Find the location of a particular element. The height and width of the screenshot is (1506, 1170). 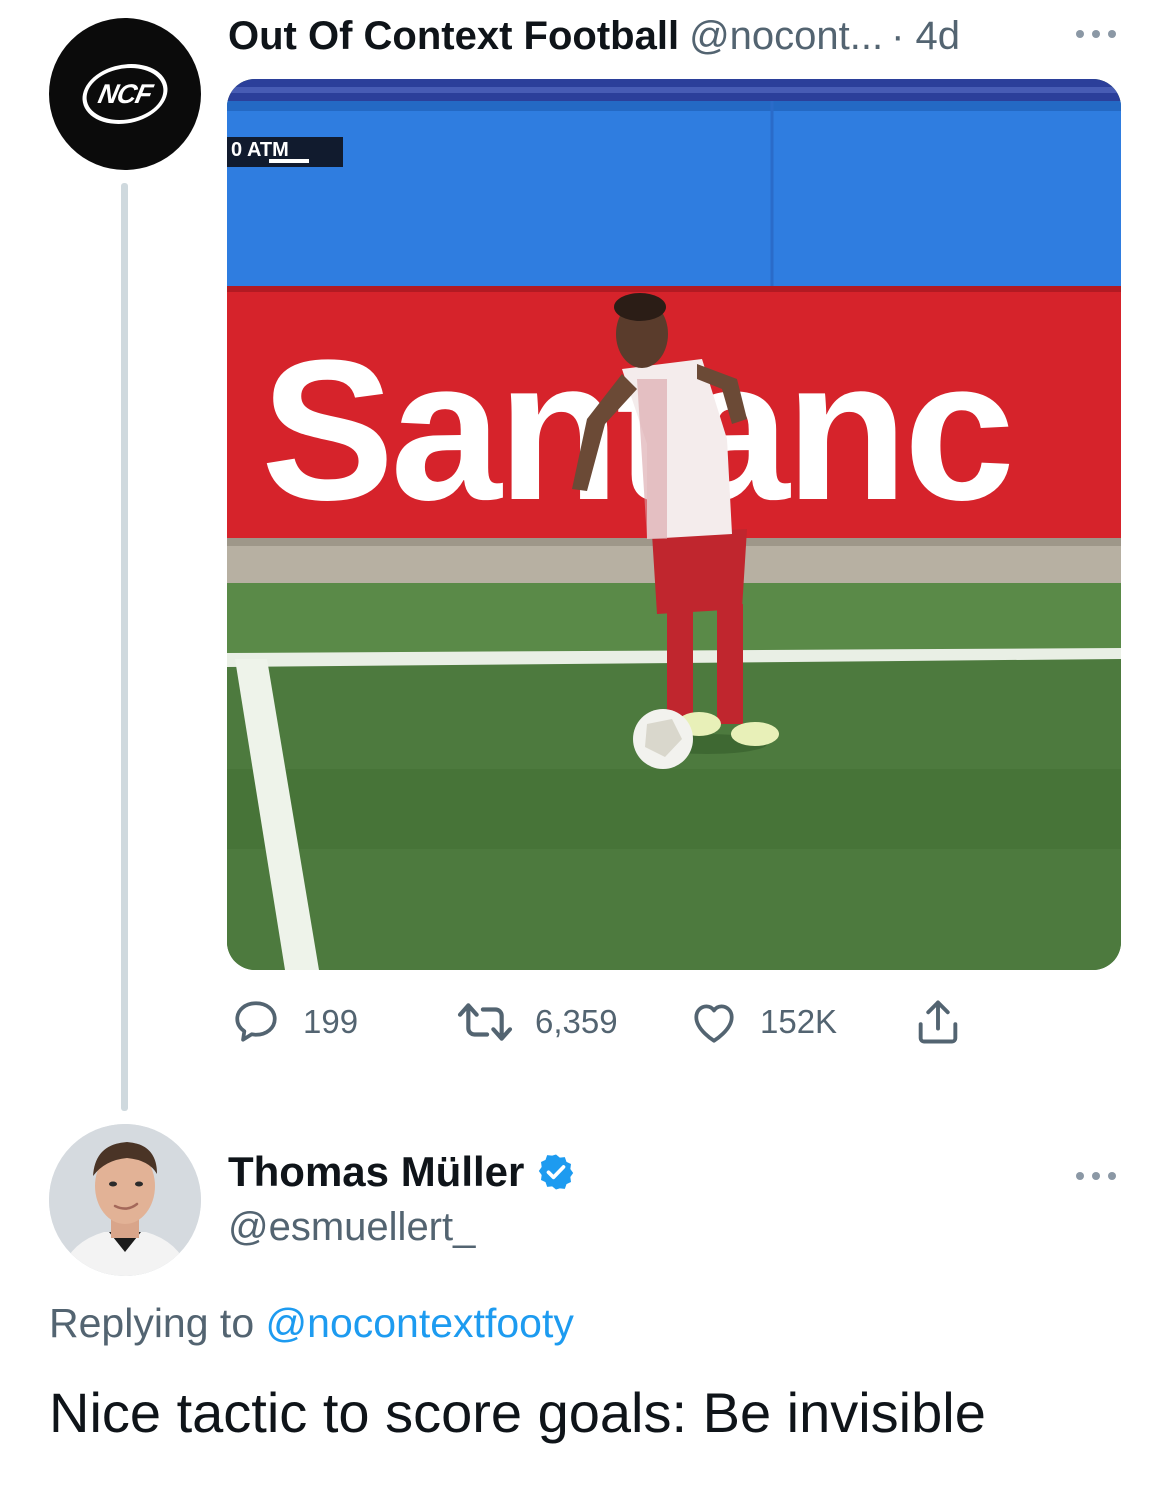

replying-to-mention-link: @nocontextfooty is located at coordinates (420, 1323).